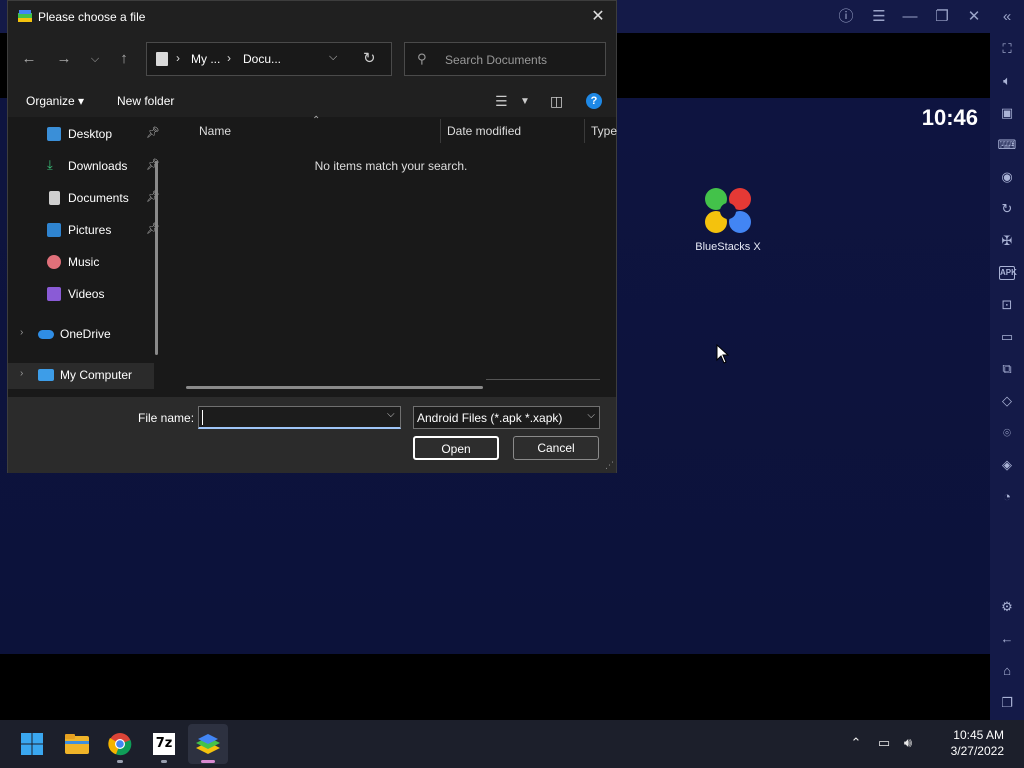 This screenshot has width=1024, height=768. Describe the element at coordinates (456, 448) in the screenshot. I see `open-button: Open` at that location.